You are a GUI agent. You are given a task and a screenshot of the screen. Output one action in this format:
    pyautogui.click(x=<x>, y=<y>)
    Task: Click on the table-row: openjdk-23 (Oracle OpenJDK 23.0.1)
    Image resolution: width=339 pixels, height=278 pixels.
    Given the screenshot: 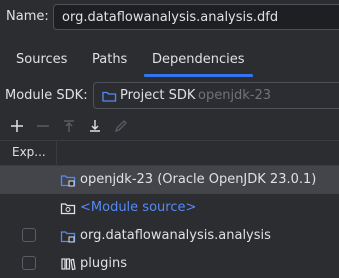 What is the action you would take?
    pyautogui.click(x=169, y=180)
    